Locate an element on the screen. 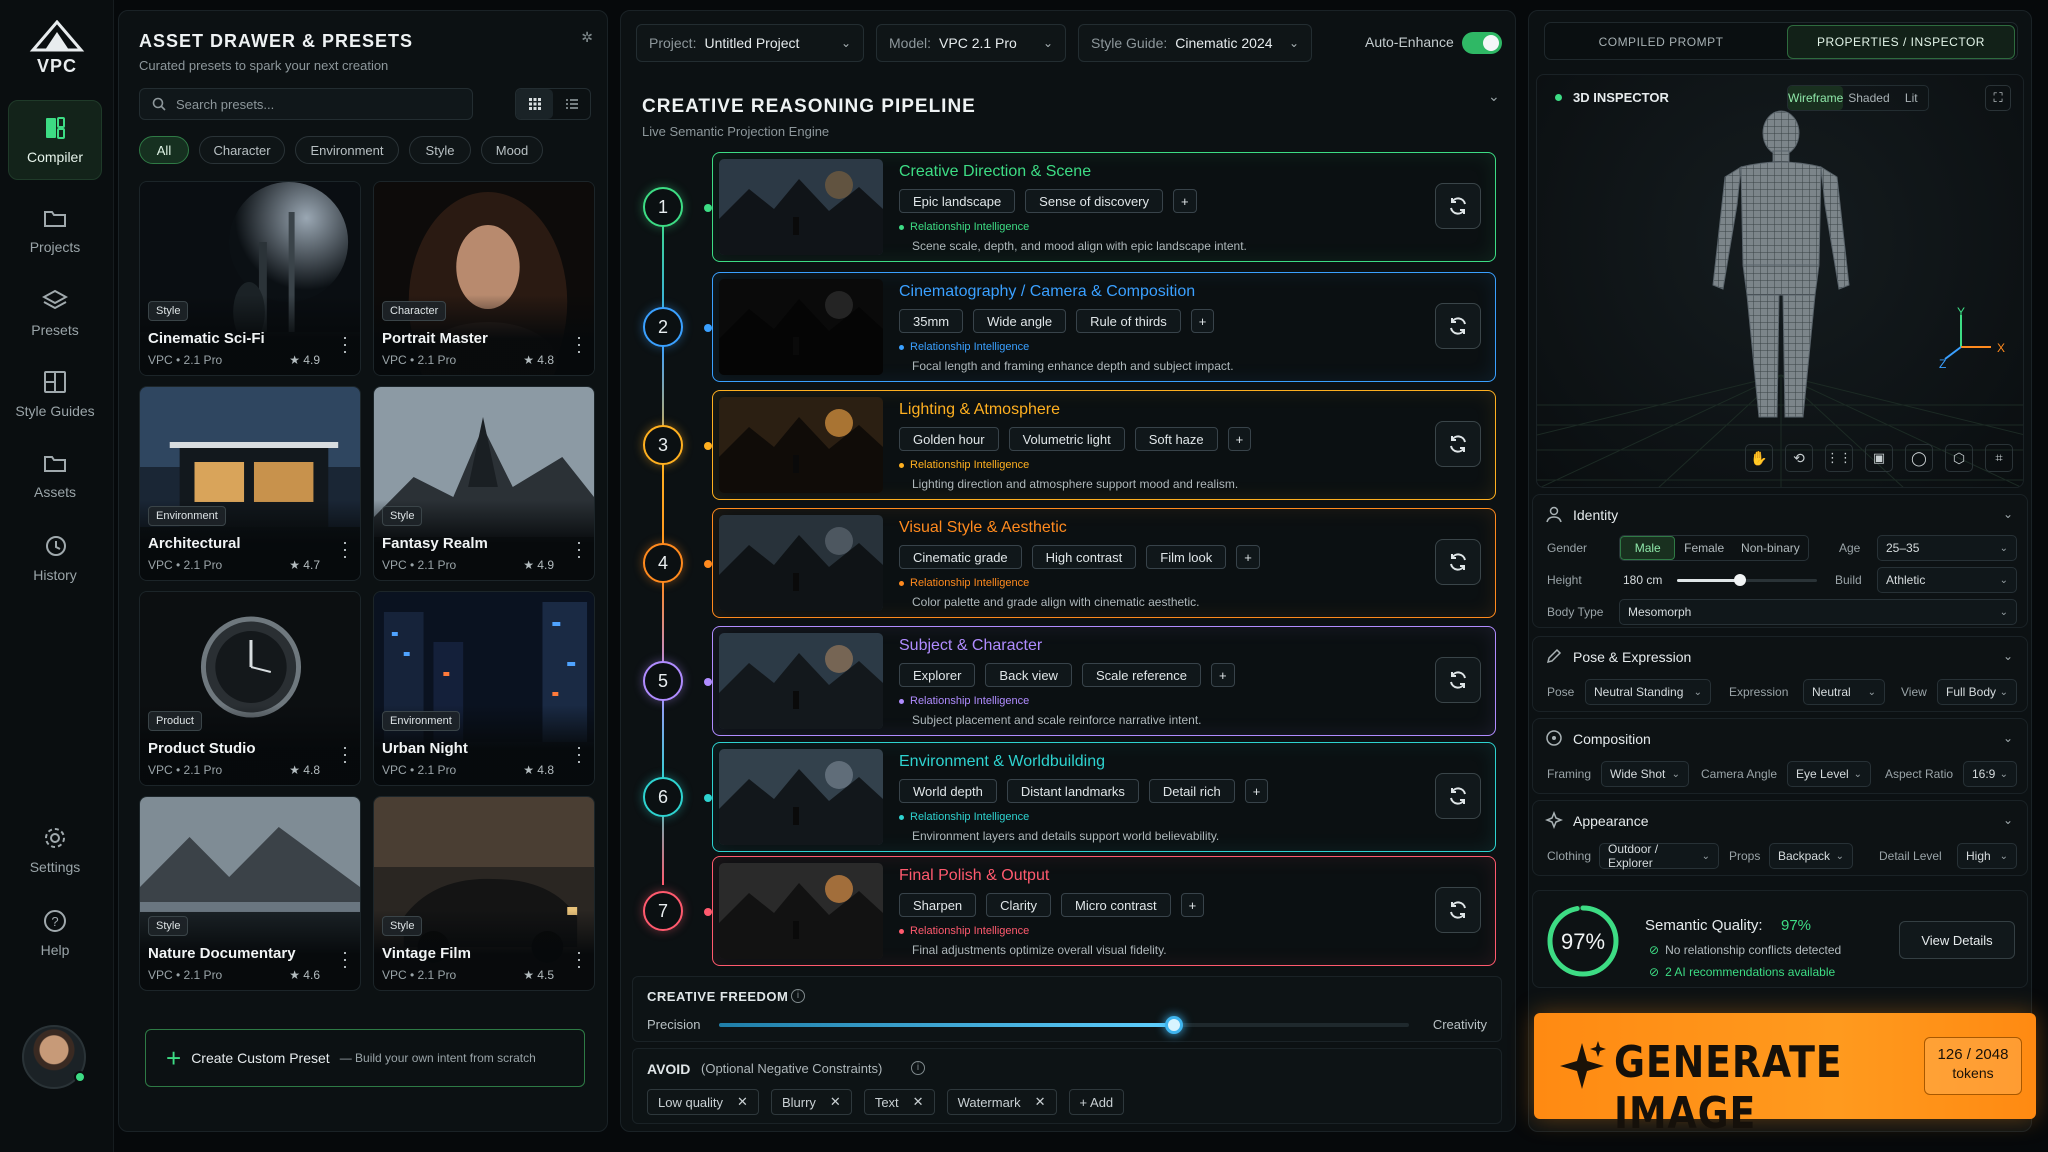 Image resolution: width=2048 pixels, height=1152 pixels. stage-chip: Rule of thirds is located at coordinates (1128, 321).